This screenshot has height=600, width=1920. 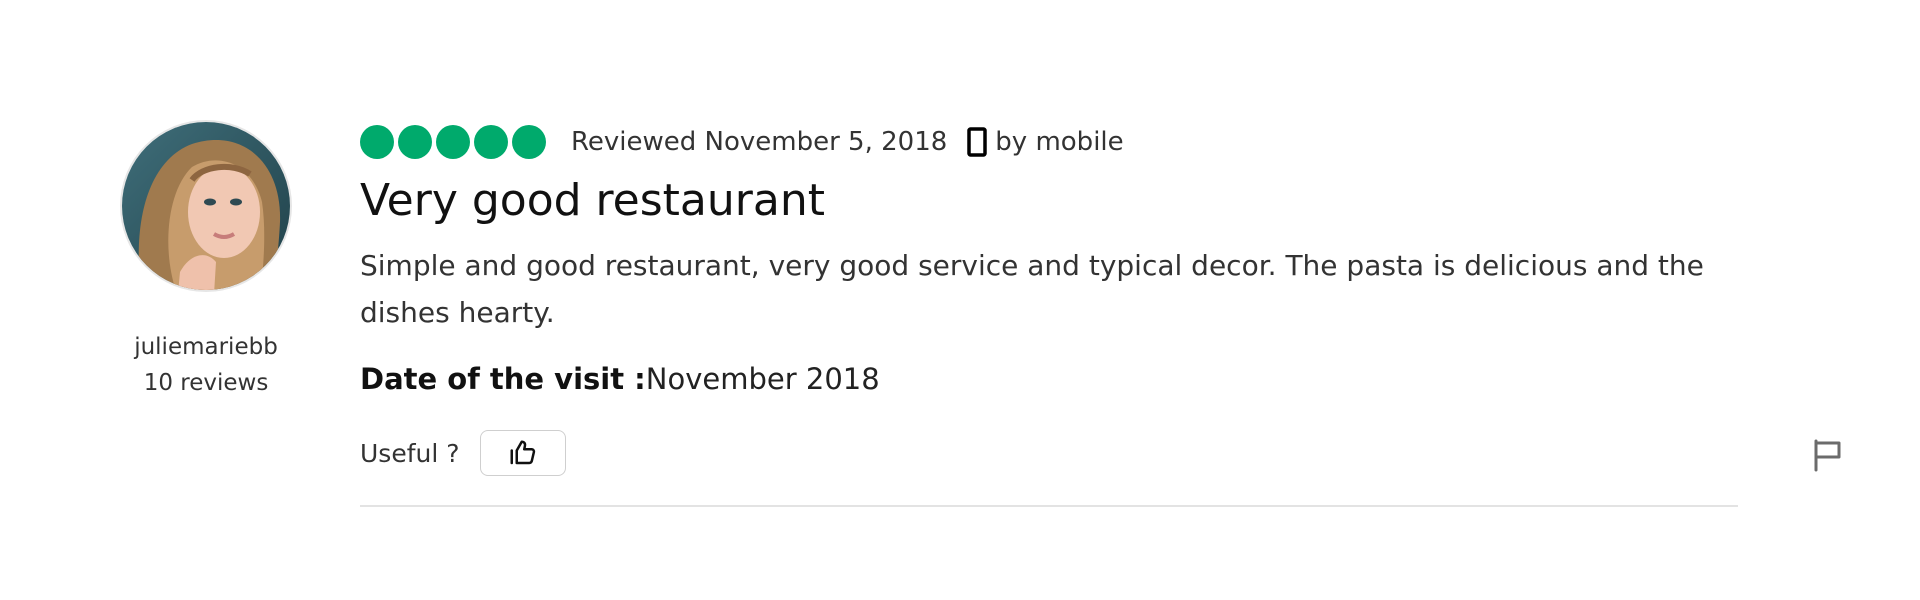 I want to click on author-review-count: 10 reviews, so click(x=206, y=383).